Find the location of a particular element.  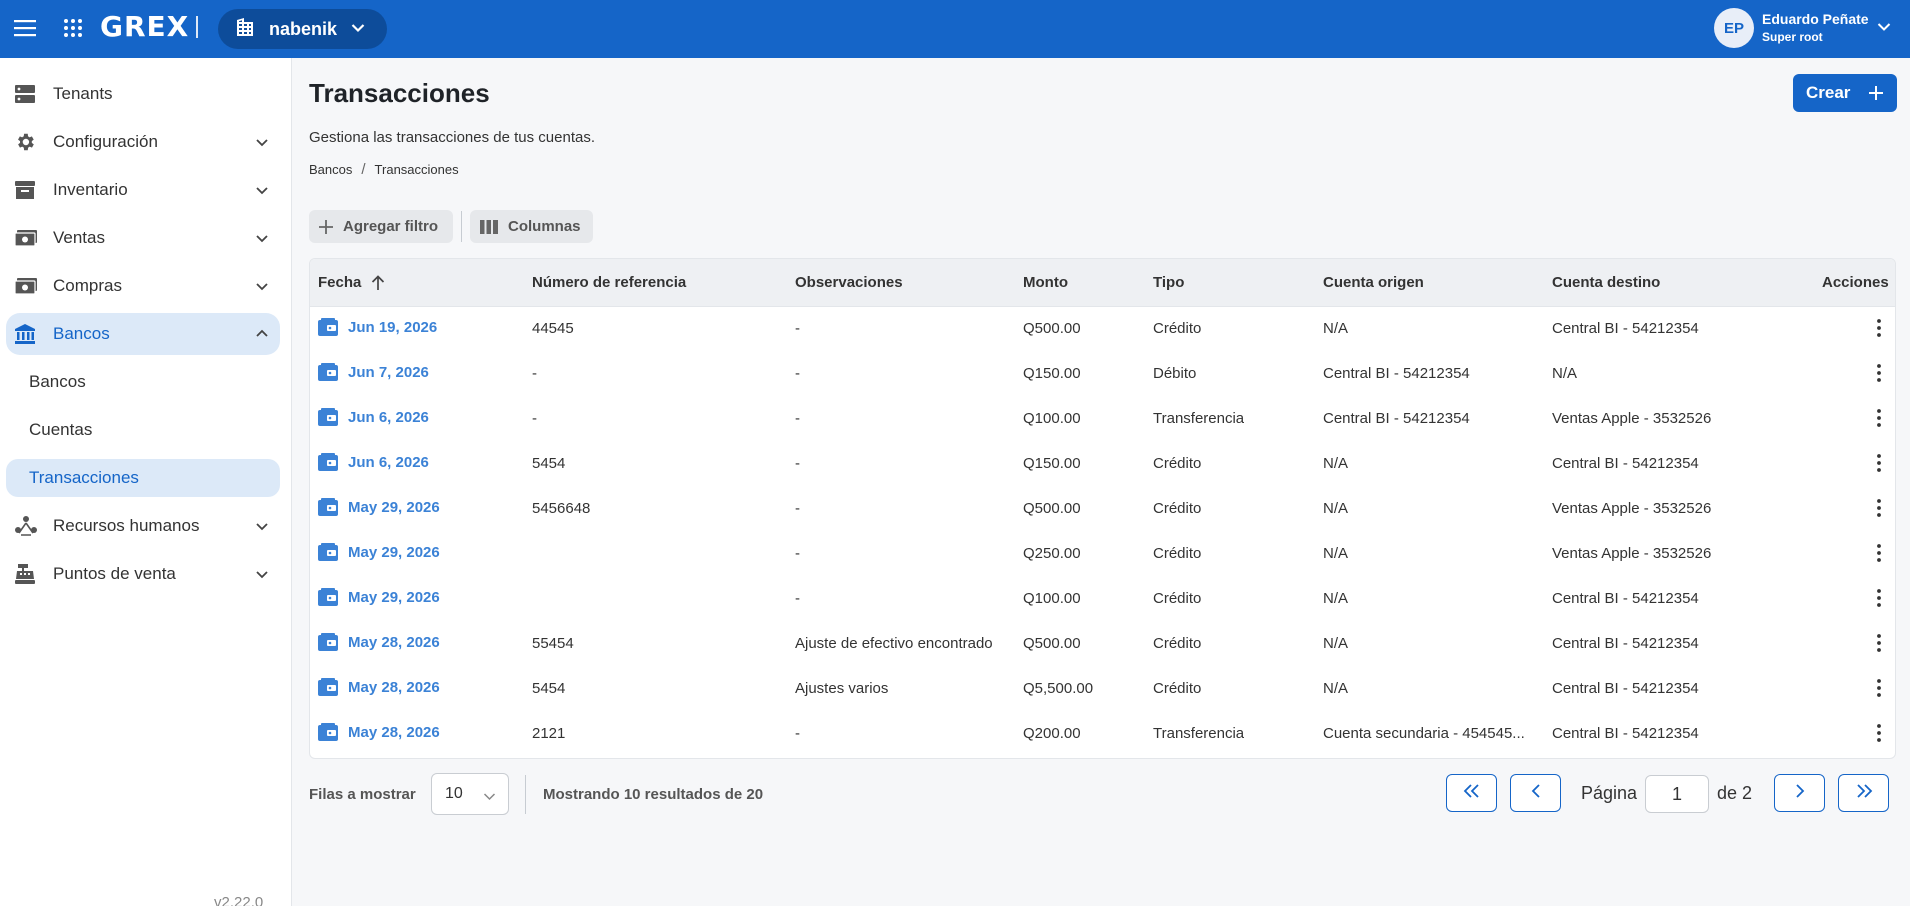

transaction-date-link: Jun 7, 2026 is located at coordinates (373, 372).